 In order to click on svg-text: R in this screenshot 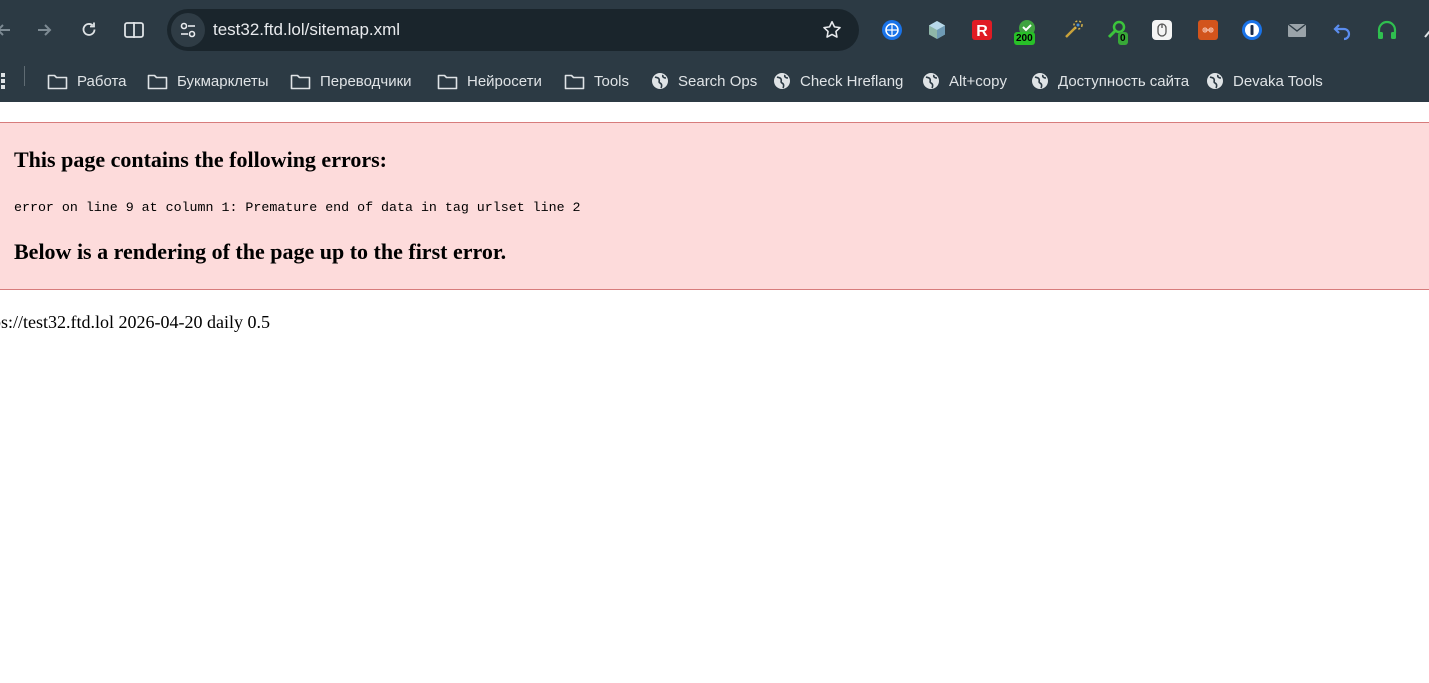, I will do `click(982, 31)`.